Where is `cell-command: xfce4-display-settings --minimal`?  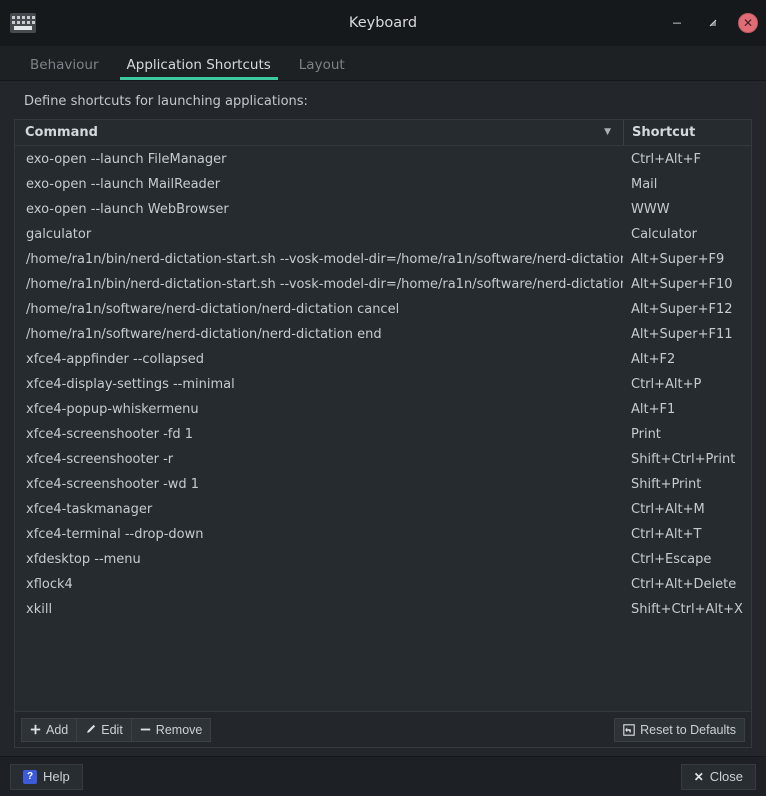
cell-command: xfce4-display-settings --minimal is located at coordinates (130, 384).